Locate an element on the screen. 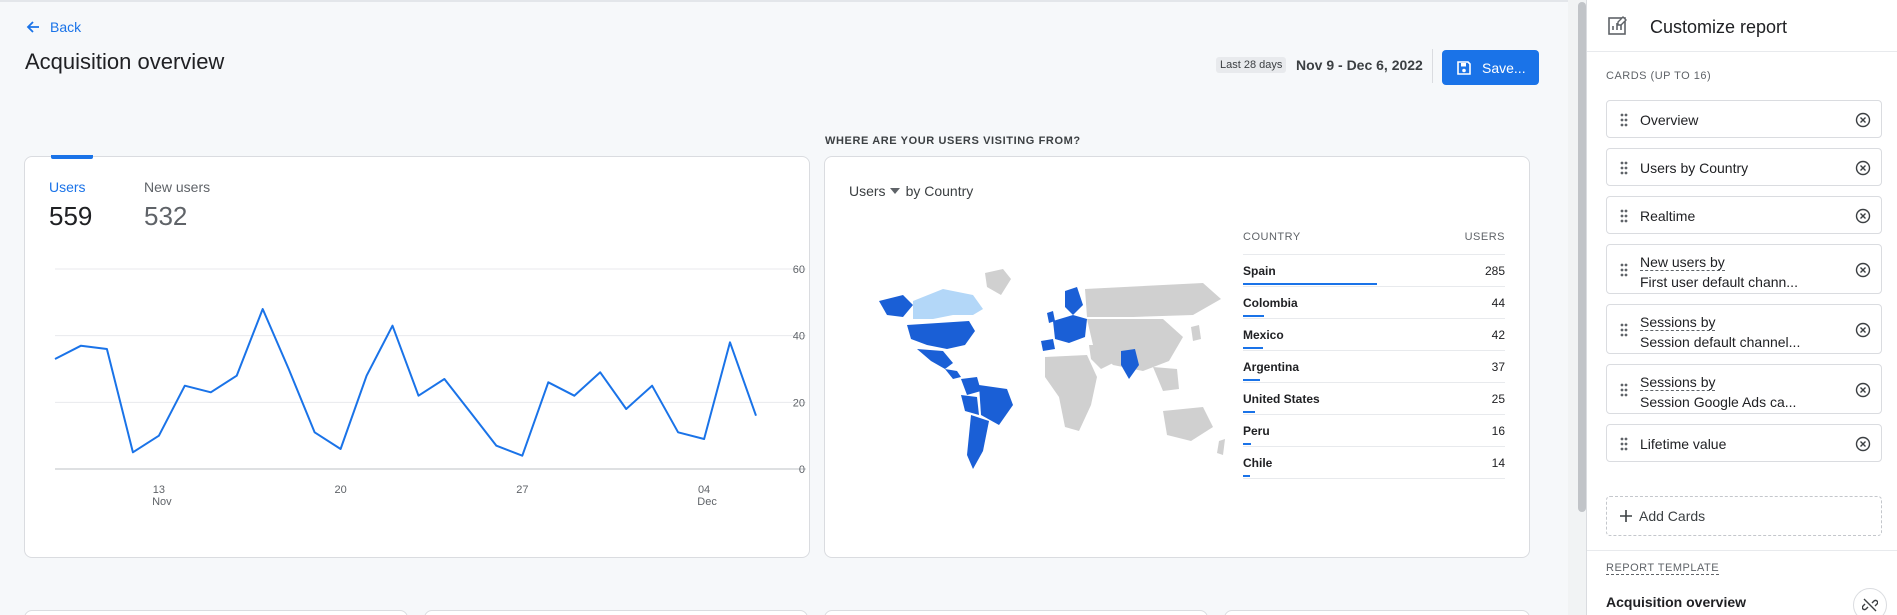 The width and height of the screenshot is (1897, 615). x-tick-label: 04 is located at coordinates (704, 490).